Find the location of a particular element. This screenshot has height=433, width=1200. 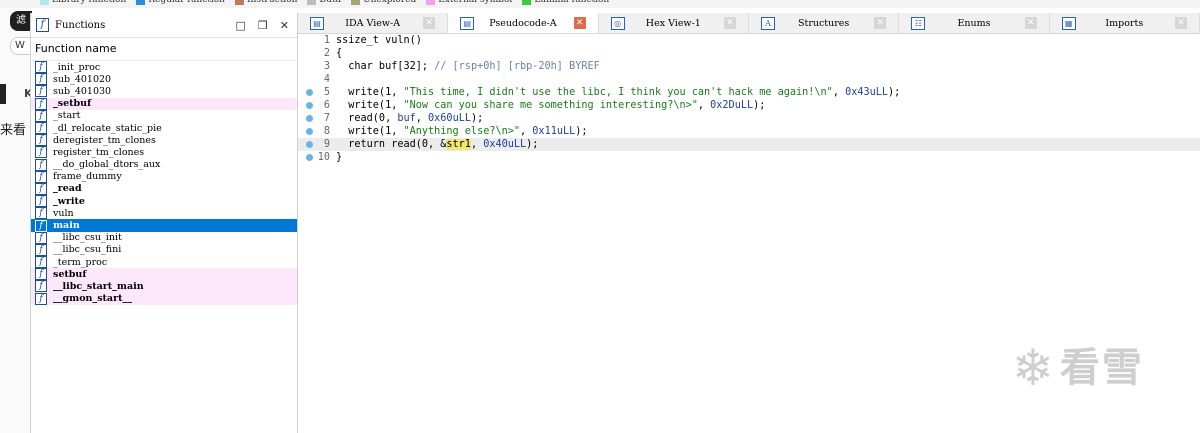

function-list-item: f __gmon_start__ is located at coordinates (164, 298).